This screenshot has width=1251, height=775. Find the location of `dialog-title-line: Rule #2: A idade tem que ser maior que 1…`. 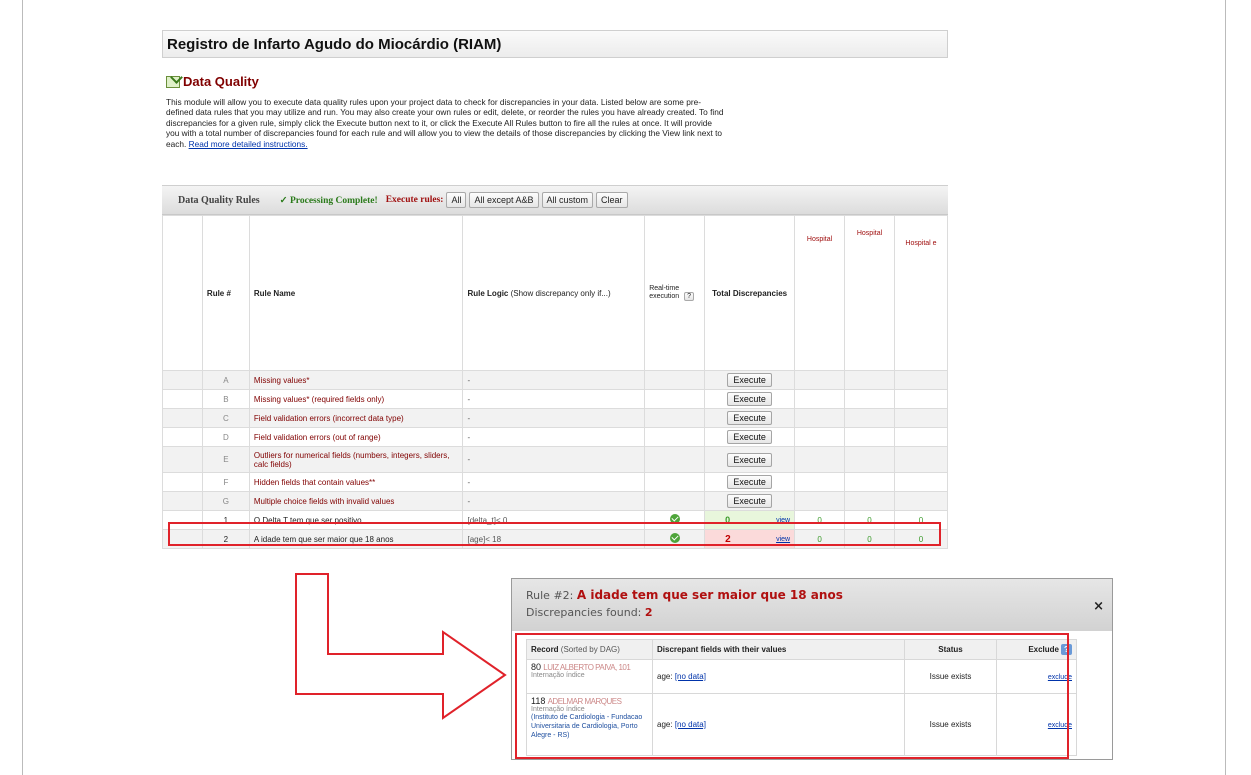

dialog-title-line: Rule #2: A idade tem que ser maior que 1… is located at coordinates (812, 595).